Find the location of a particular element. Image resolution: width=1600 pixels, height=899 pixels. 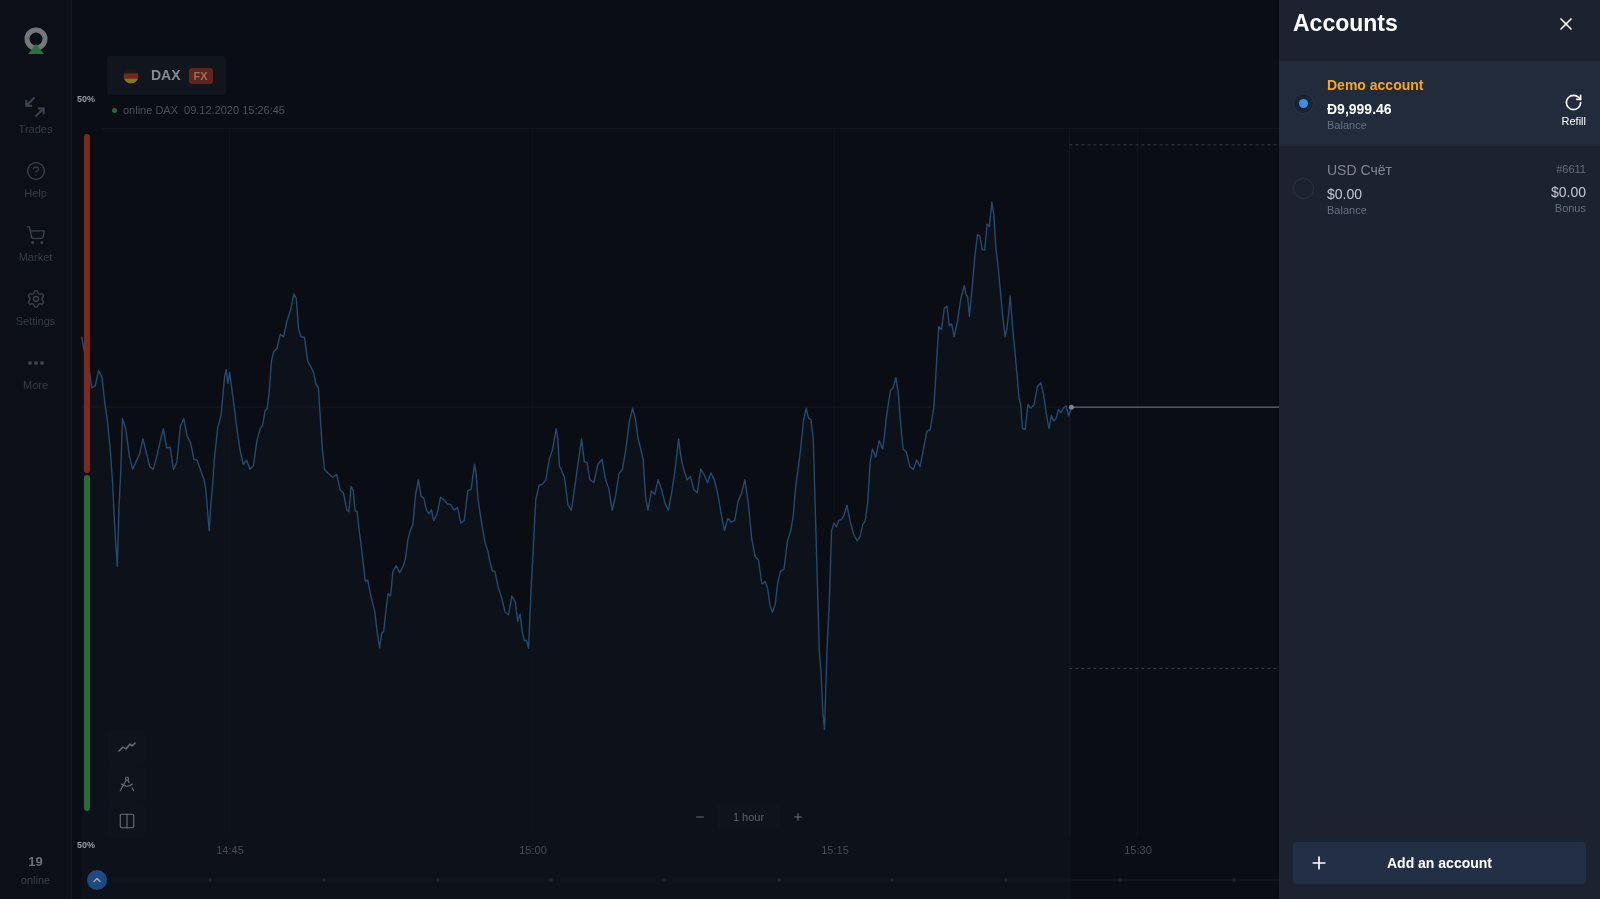

status-dot-icon is located at coordinates (114, 110).